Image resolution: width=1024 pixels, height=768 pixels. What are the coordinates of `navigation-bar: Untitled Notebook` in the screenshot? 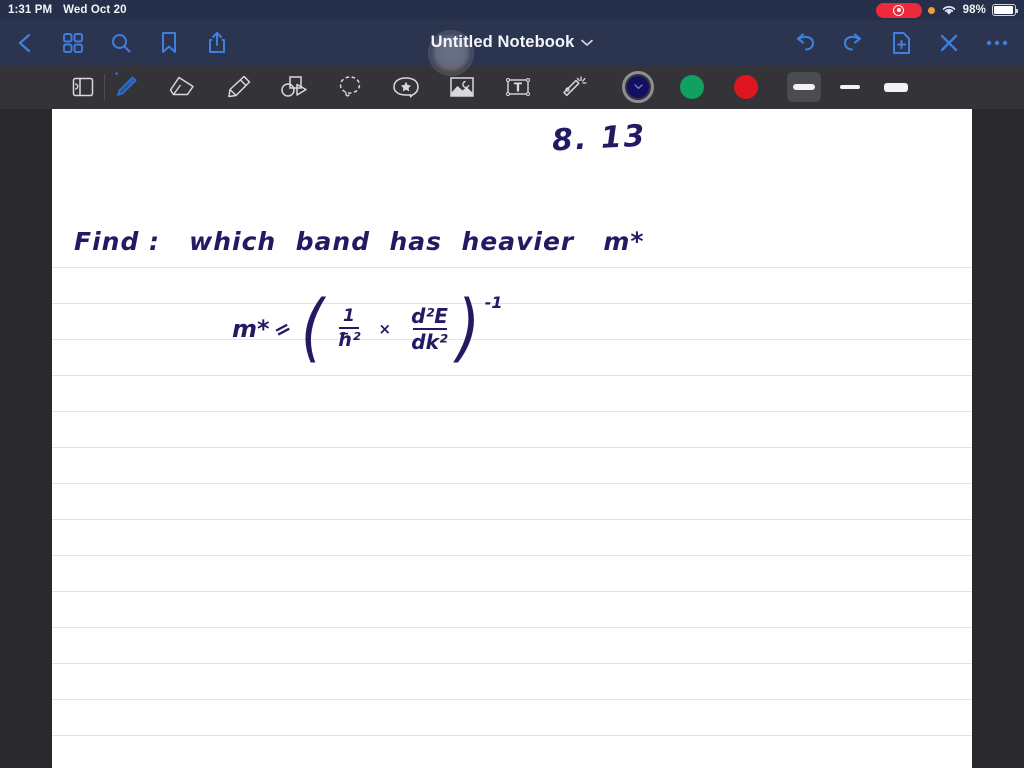 It's located at (512, 48).